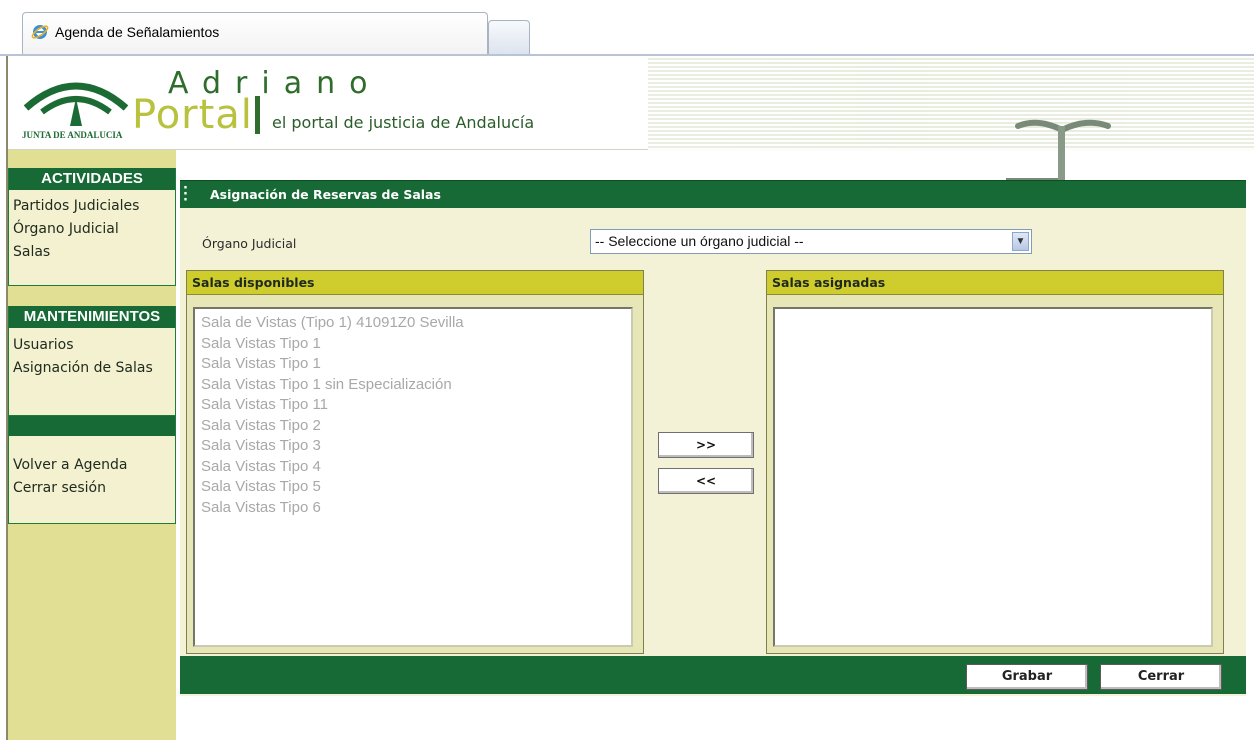  I want to click on list-item: Sala Vistas Tipo 3, so click(413, 446).